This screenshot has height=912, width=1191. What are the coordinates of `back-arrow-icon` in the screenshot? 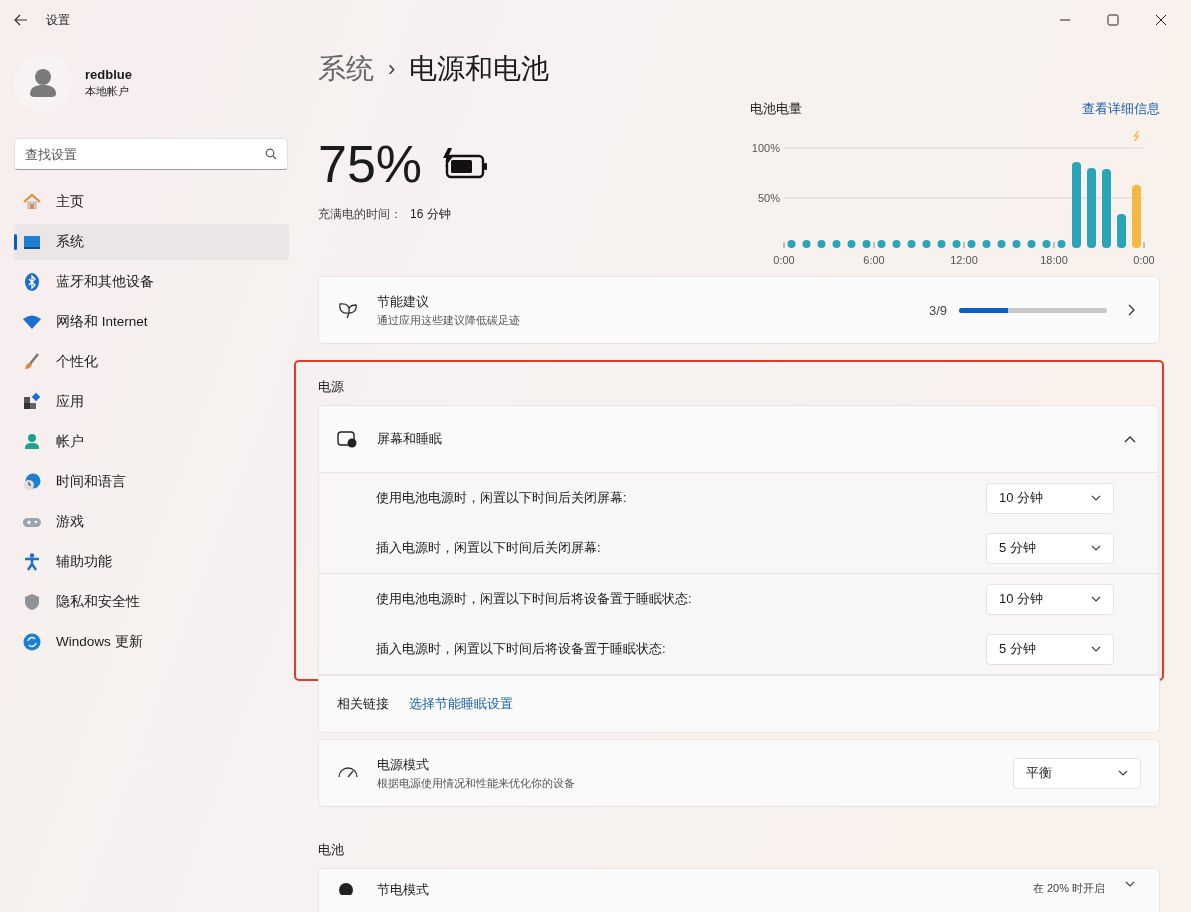 It's located at (21, 20).